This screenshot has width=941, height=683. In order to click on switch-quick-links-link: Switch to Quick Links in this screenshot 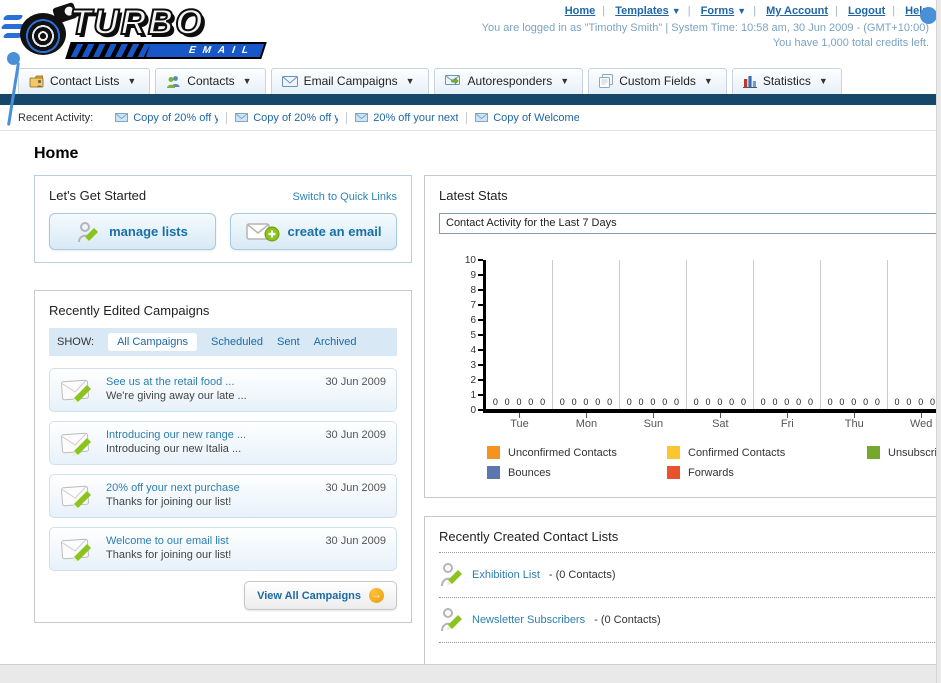, I will do `click(344, 197)`.